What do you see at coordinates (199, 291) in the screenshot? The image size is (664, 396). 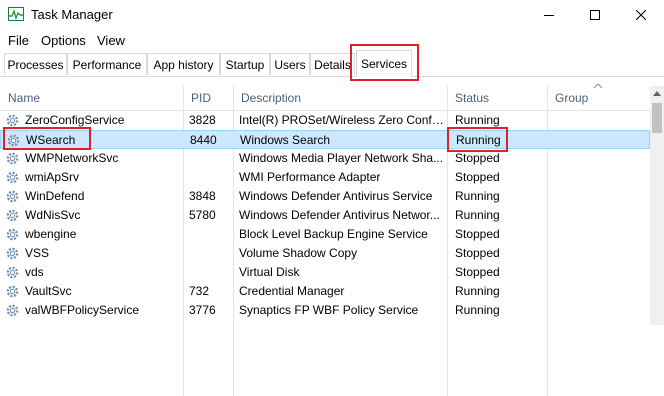 I see `service-pid: 732` at bounding box center [199, 291].